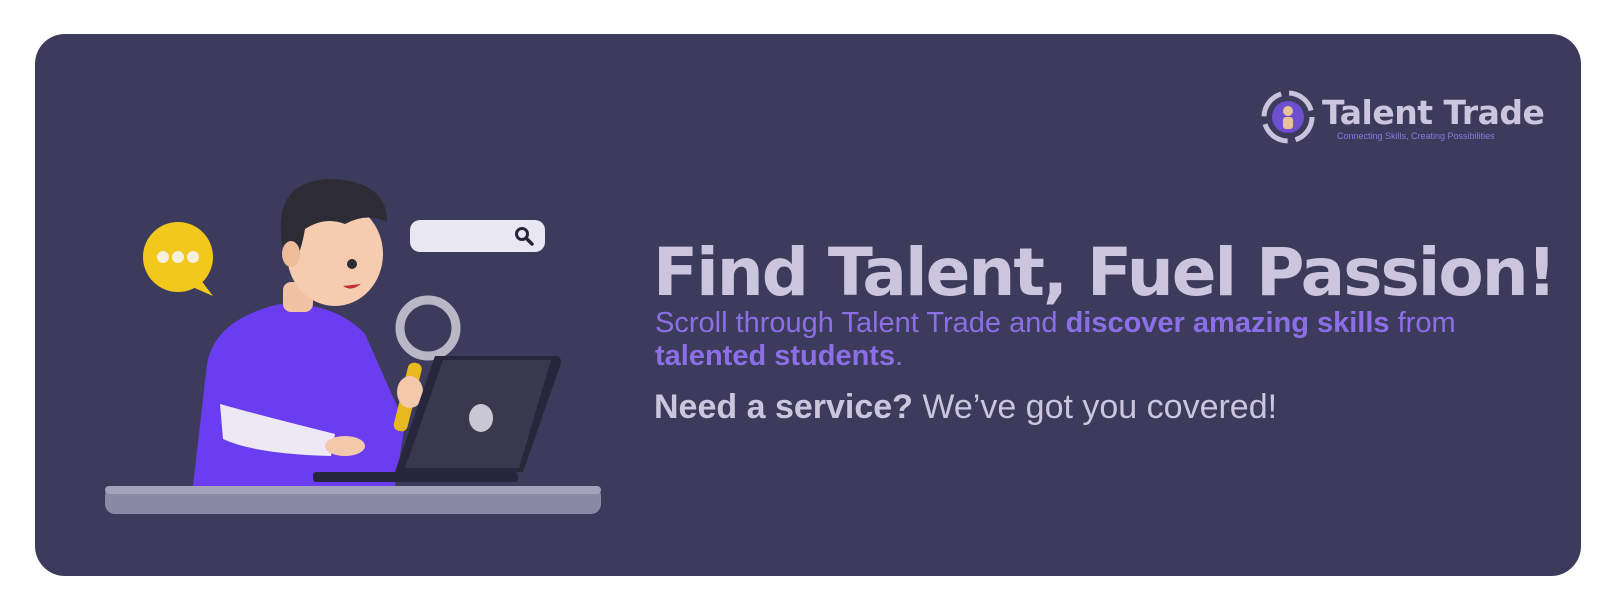  Describe the element at coordinates (1105, 272) in the screenshot. I see `hero-headline: Find Talent, Fuel Passion!` at that location.